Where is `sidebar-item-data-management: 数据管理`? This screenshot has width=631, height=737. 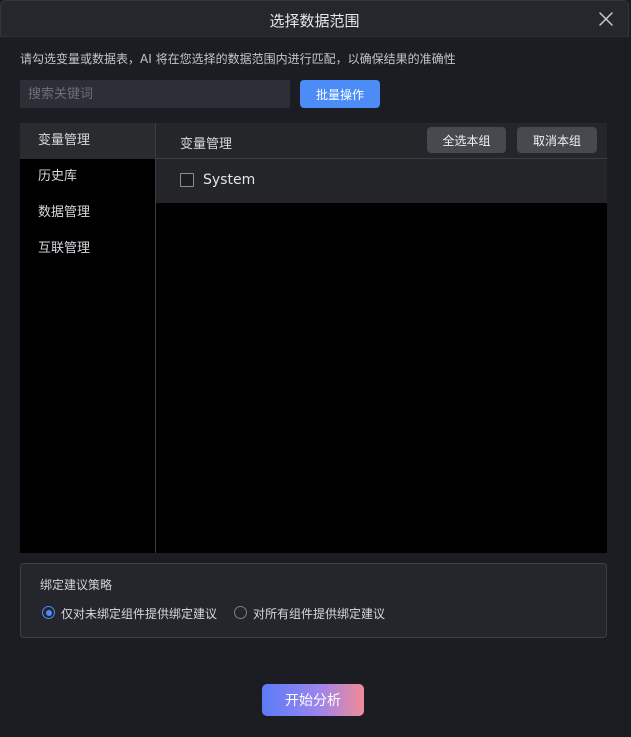 sidebar-item-data-management: 数据管理 is located at coordinates (87, 213).